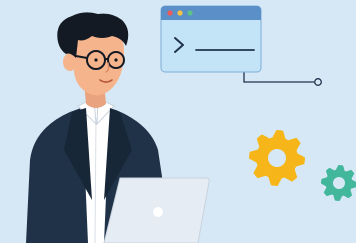 This screenshot has height=243, width=356. I want to click on apple-logo-icon, so click(158, 212).